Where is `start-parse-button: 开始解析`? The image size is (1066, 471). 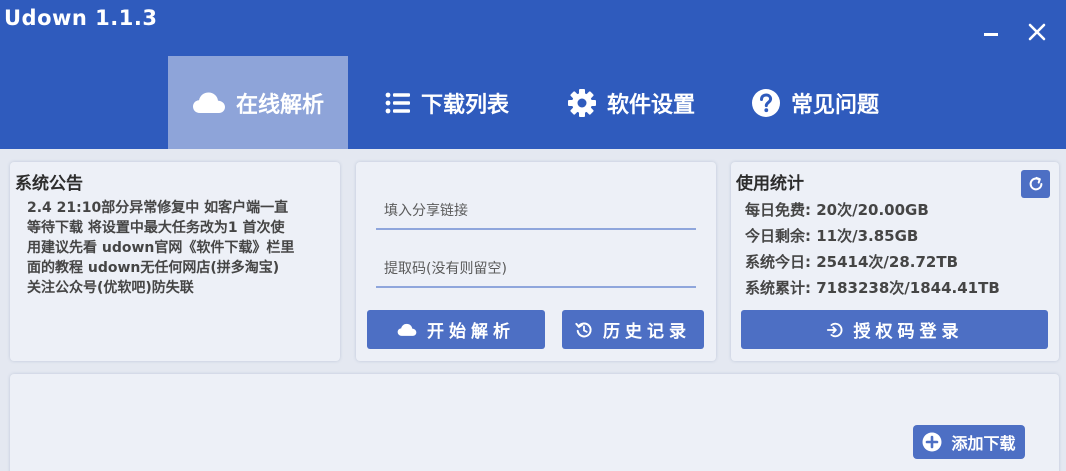 start-parse-button: 开始解析 is located at coordinates (456, 329).